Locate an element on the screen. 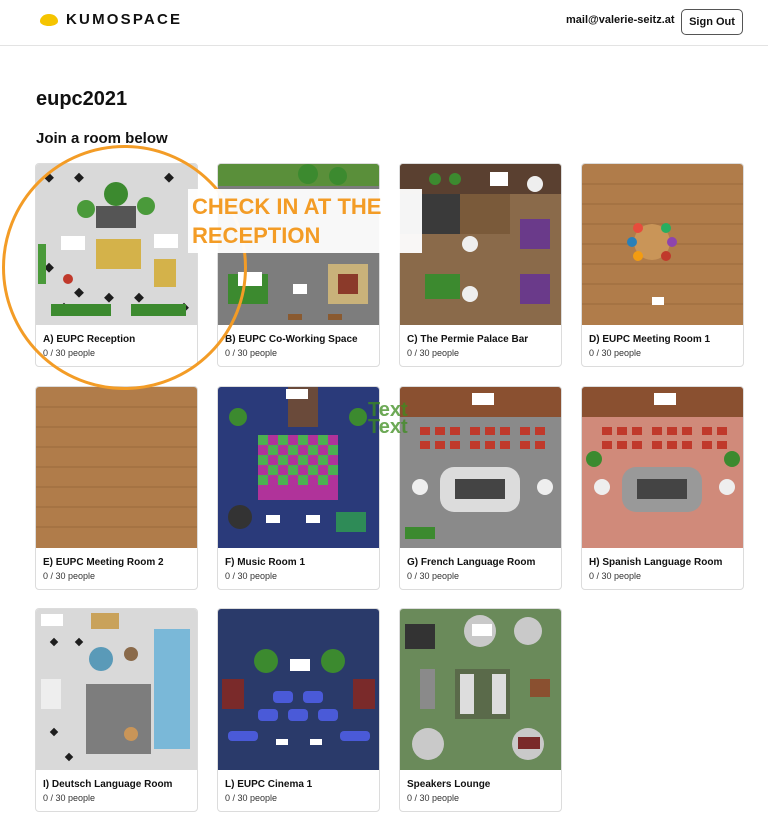  room-name: G) French Language Room is located at coordinates (471, 562).